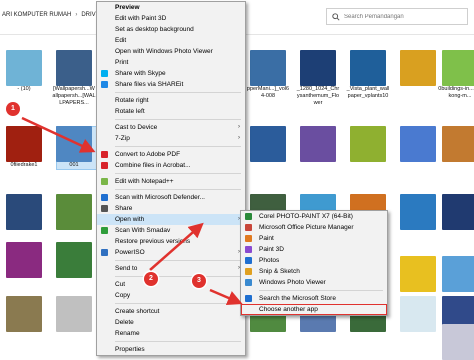 The height and width of the screenshot is (360, 474). I want to click on menu-item-scan-with-smadav: Scan With Smadav, so click(171, 230).